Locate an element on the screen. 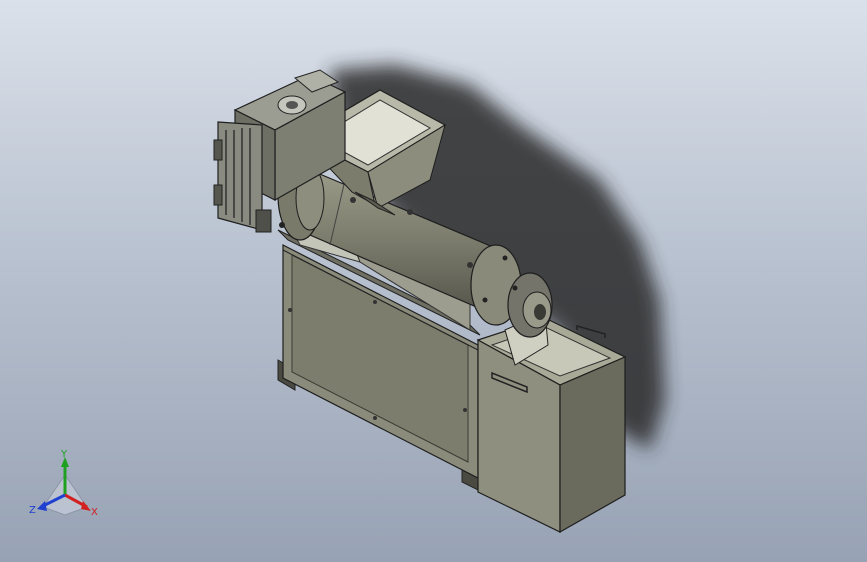  z-axis-label: Z is located at coordinates (32, 510).